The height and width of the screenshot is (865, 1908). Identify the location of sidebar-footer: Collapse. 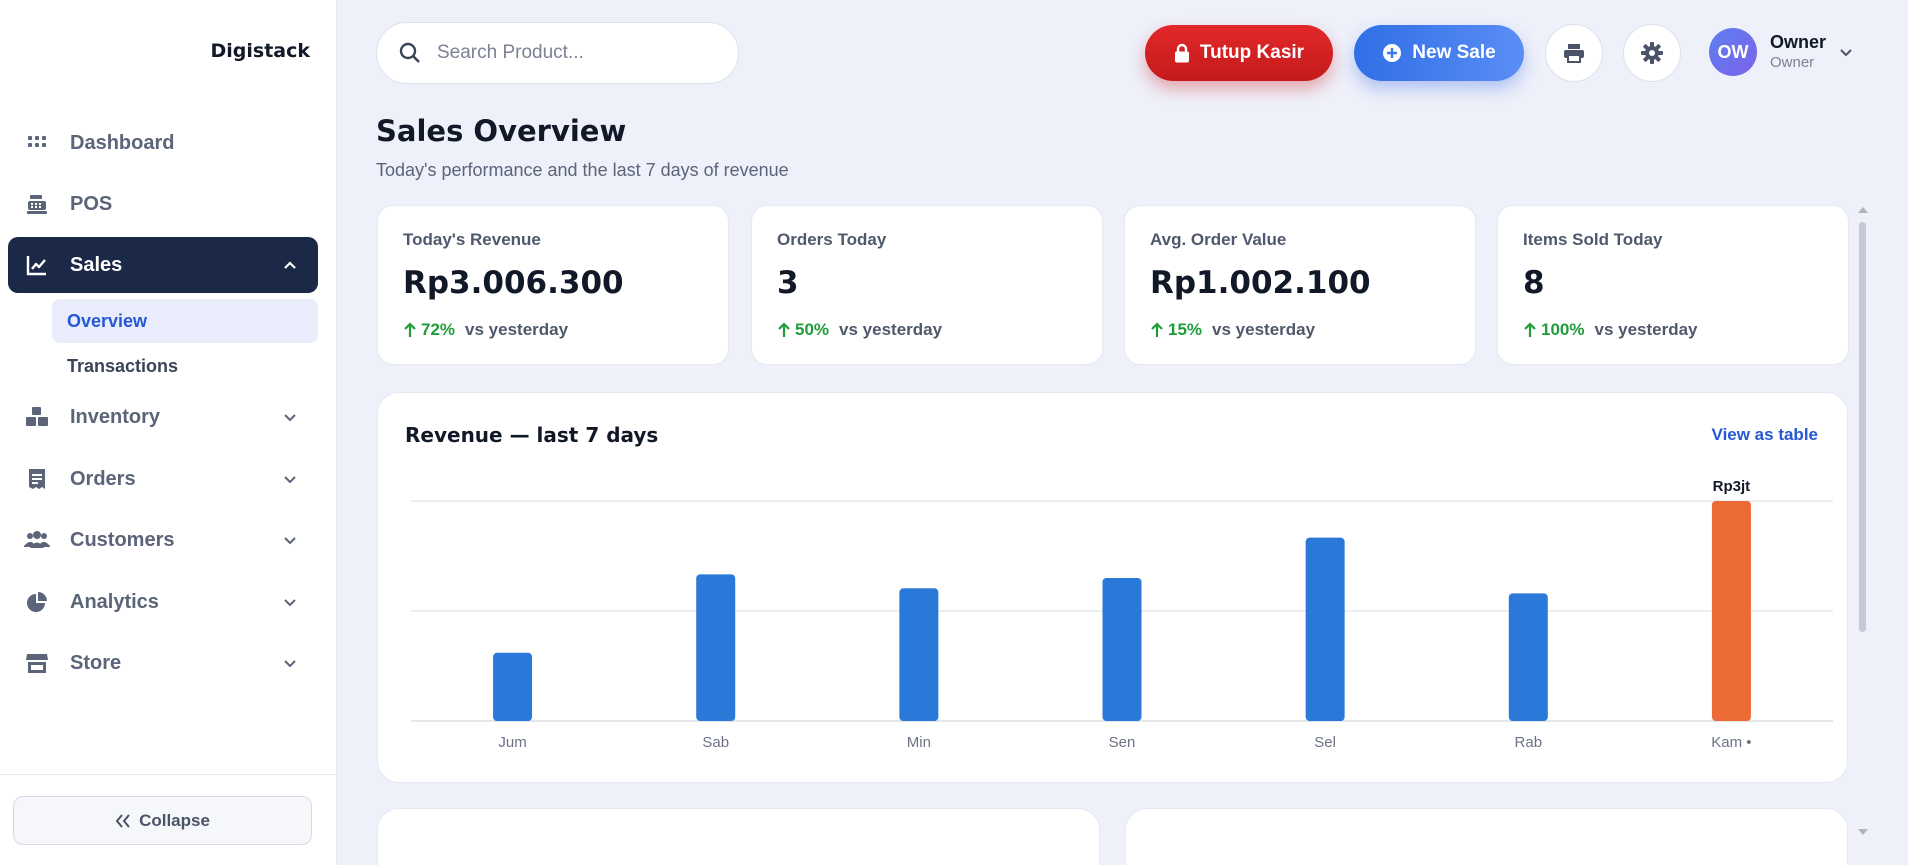
(168, 819).